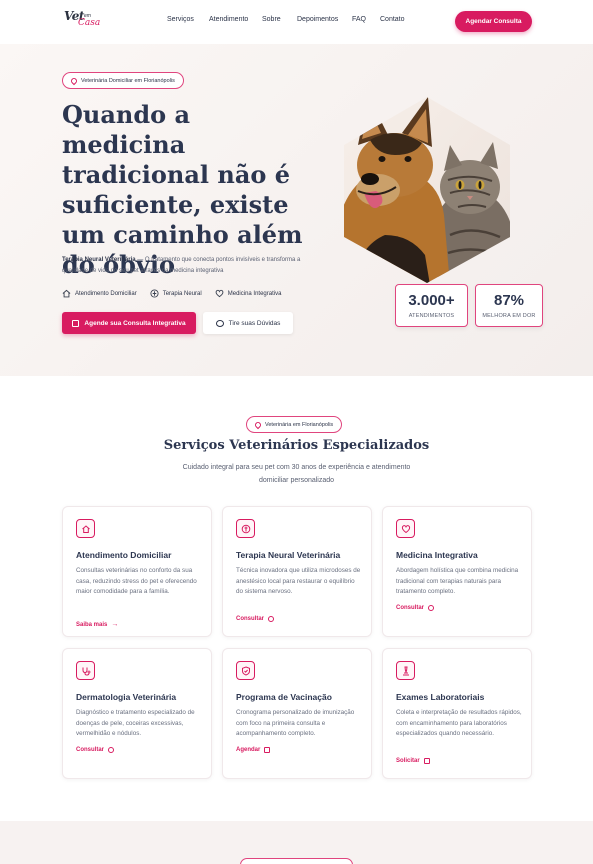  What do you see at coordinates (431, 316) in the screenshot?
I see `stat-label: ATENDIMENTOS` at bounding box center [431, 316].